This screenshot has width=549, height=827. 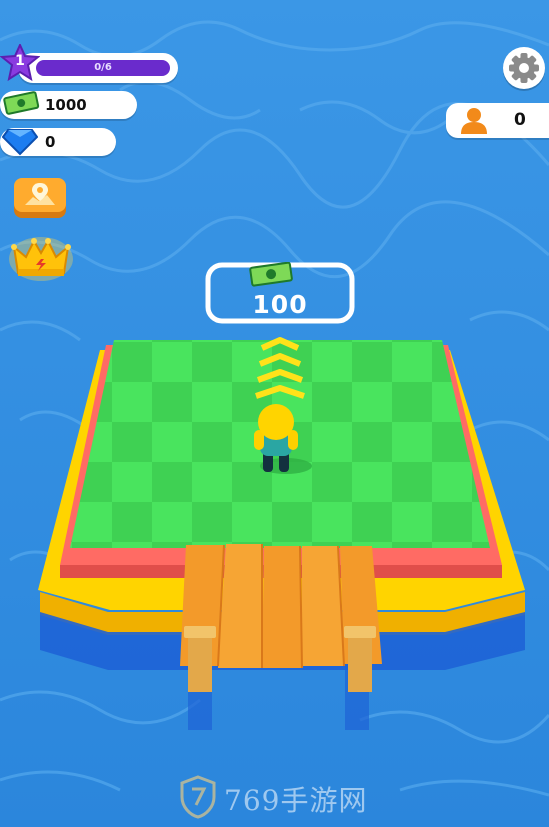 I want to click on watermark: 769手游网, so click(x=278, y=797).